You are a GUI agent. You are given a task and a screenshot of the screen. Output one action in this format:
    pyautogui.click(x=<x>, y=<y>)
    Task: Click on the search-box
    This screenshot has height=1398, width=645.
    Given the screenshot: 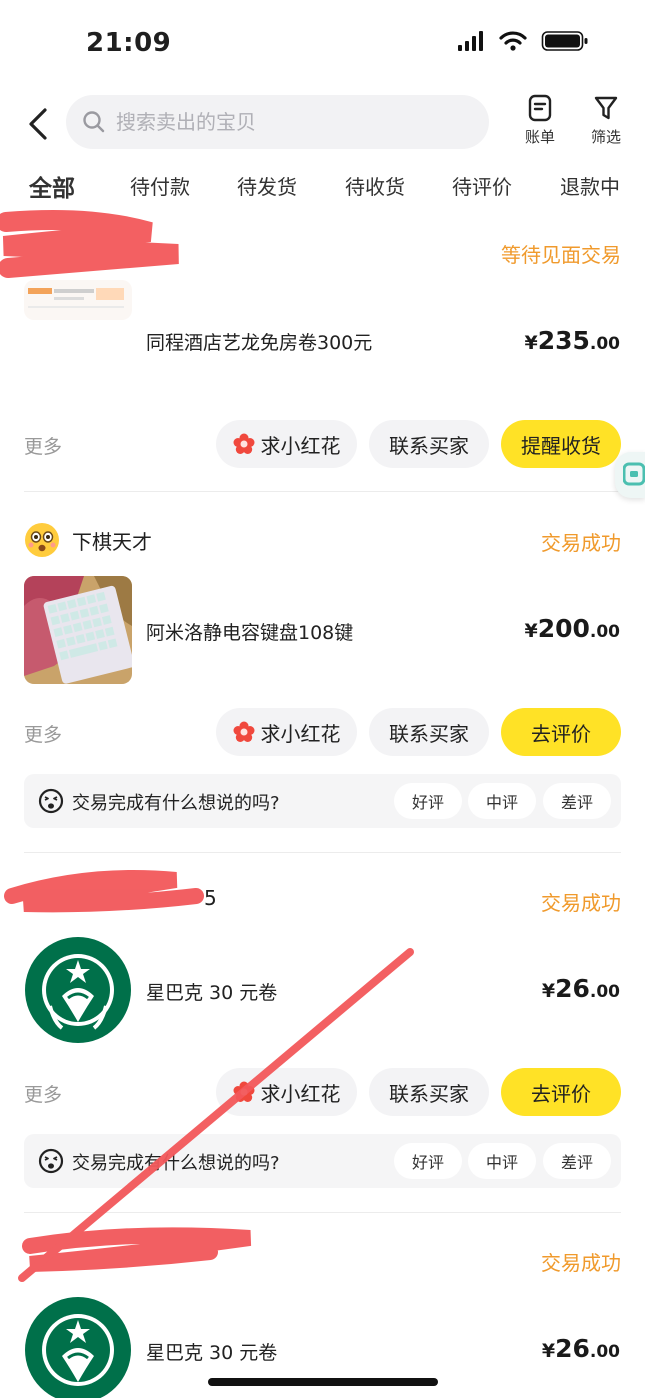 What is the action you would take?
    pyautogui.click(x=277, y=122)
    